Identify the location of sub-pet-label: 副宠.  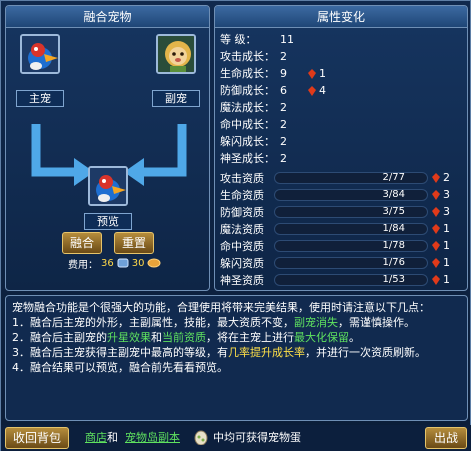
(176, 98).